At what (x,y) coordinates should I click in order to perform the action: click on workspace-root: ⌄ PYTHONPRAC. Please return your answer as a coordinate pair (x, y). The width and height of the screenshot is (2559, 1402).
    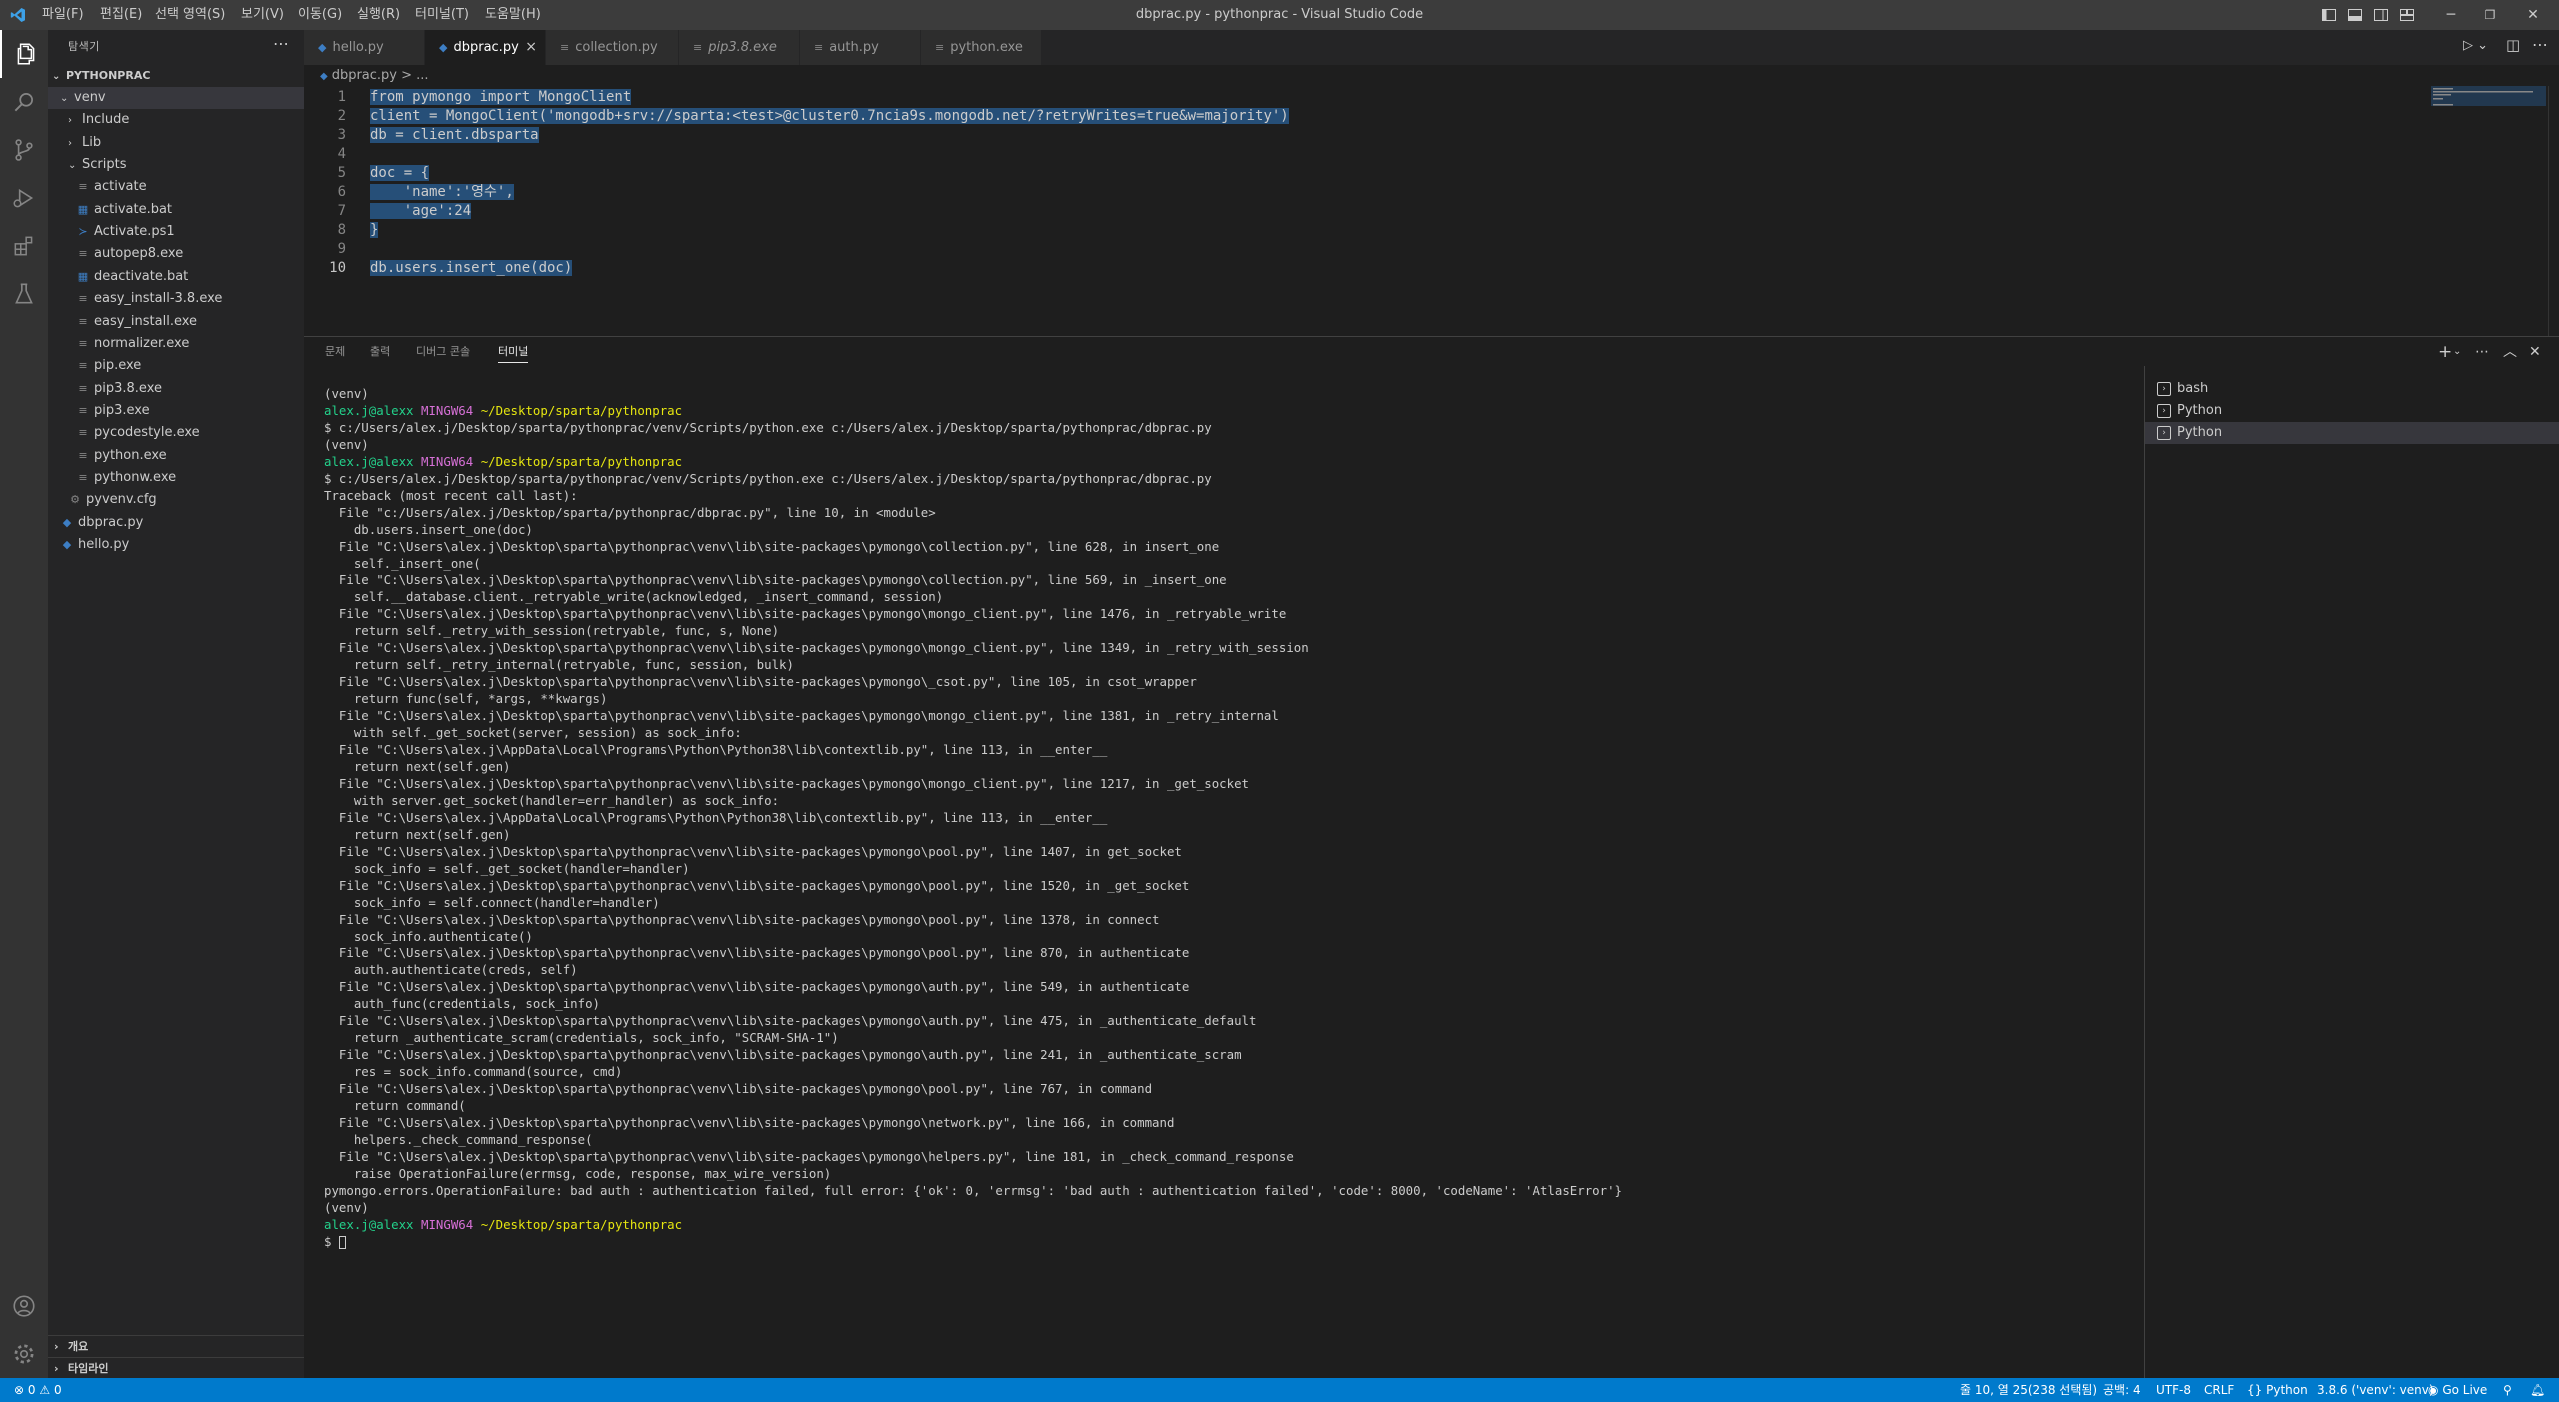
    Looking at the image, I should click on (176, 76).